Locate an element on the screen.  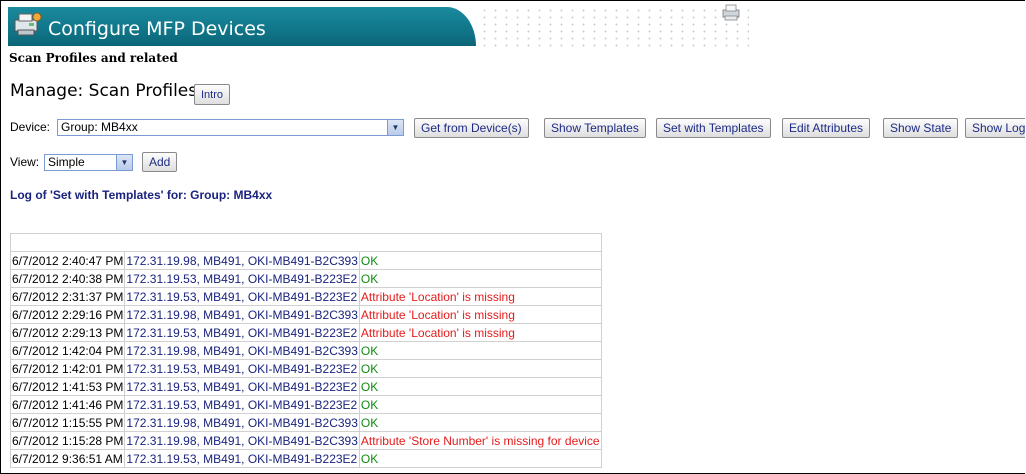
log-time-cell: 6/7/2012 1:15:55 PM is located at coordinates (67, 422).